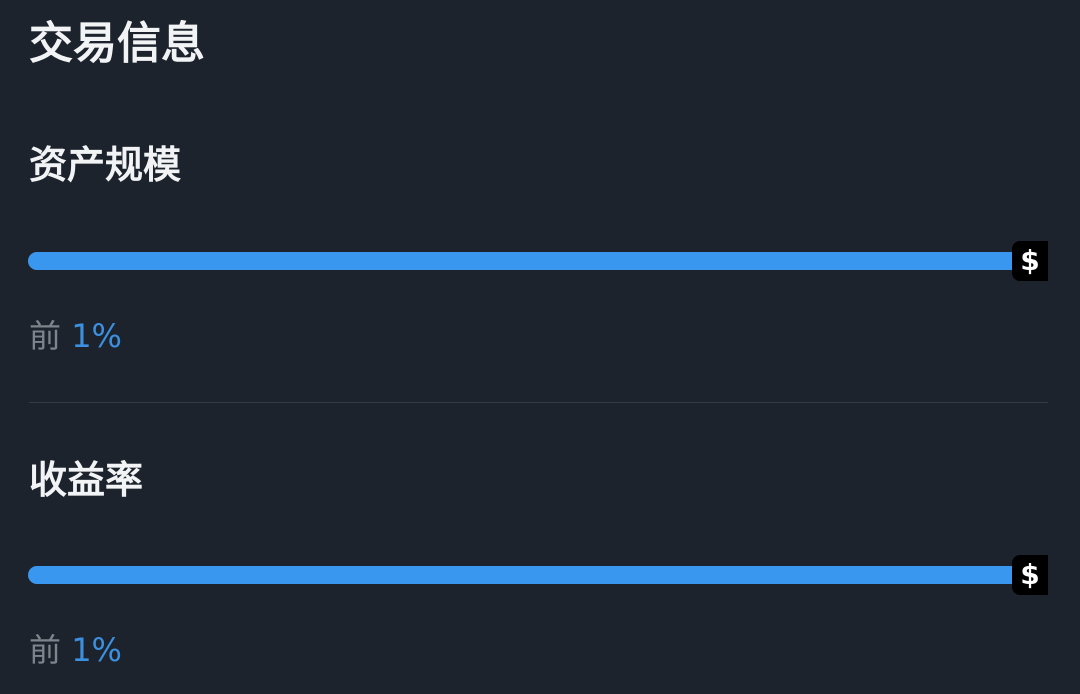 The width and height of the screenshot is (1080, 694). I want to click on divider, so click(538, 402).